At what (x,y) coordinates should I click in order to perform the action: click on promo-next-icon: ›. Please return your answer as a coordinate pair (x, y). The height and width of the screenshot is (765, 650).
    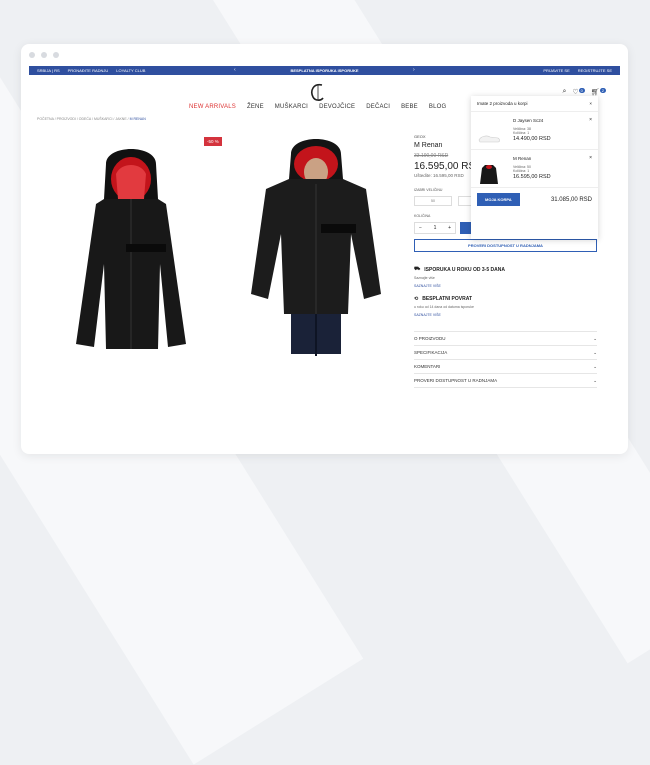
    Looking at the image, I should click on (414, 70).